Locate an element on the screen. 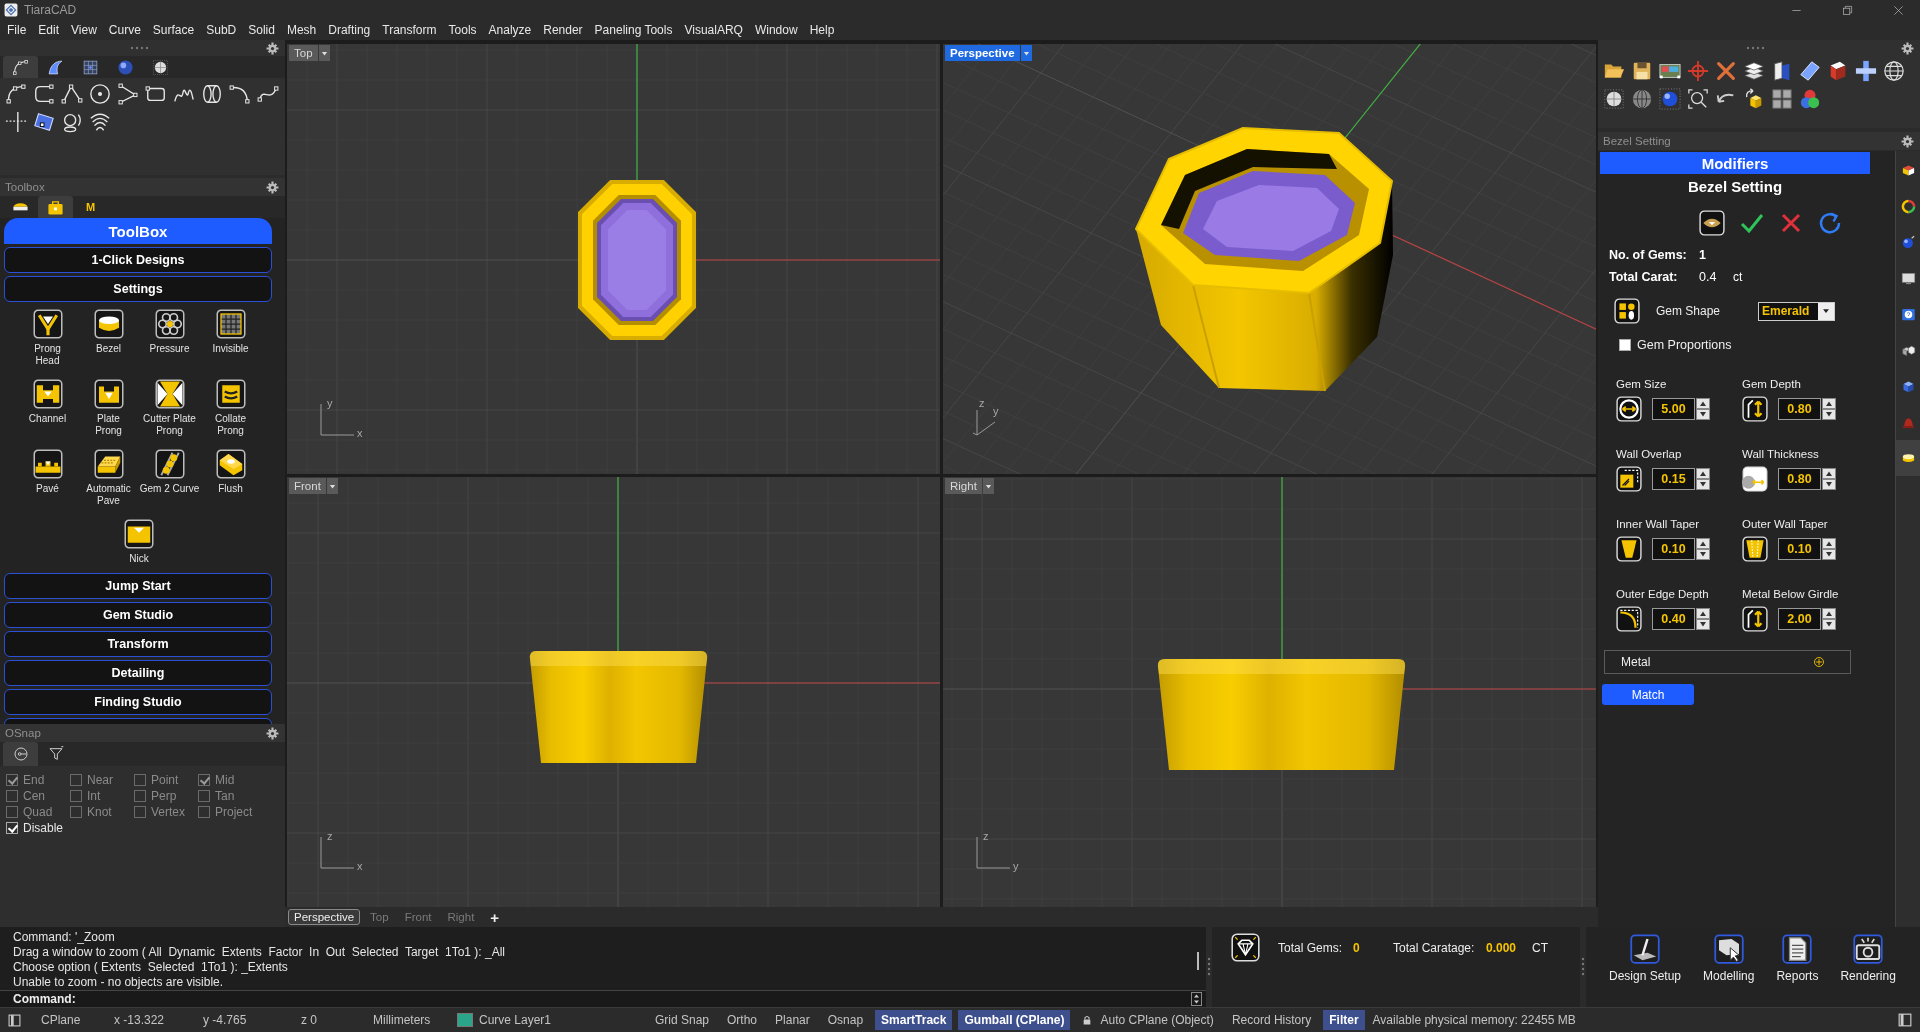 Image resolution: width=1920 pixels, height=1032 pixels. tool-button: Channel is located at coordinates (47, 408).